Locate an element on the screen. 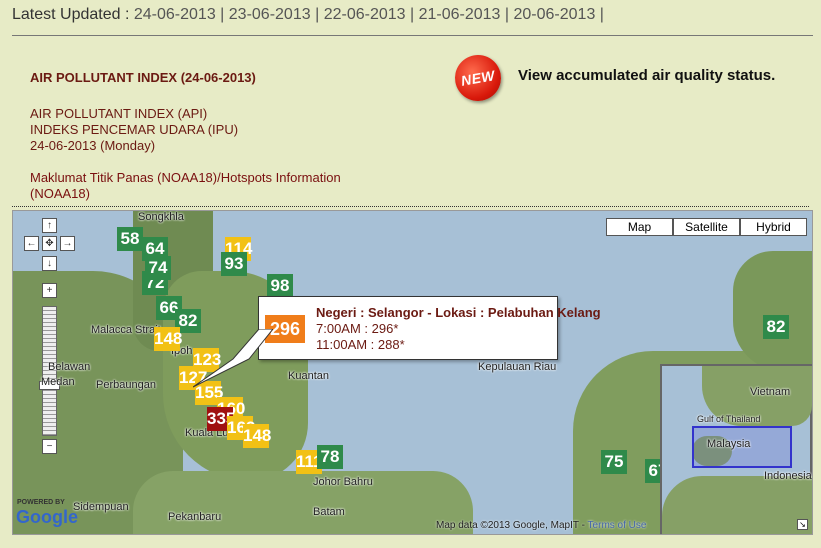  api-marker: 58 is located at coordinates (130, 239).